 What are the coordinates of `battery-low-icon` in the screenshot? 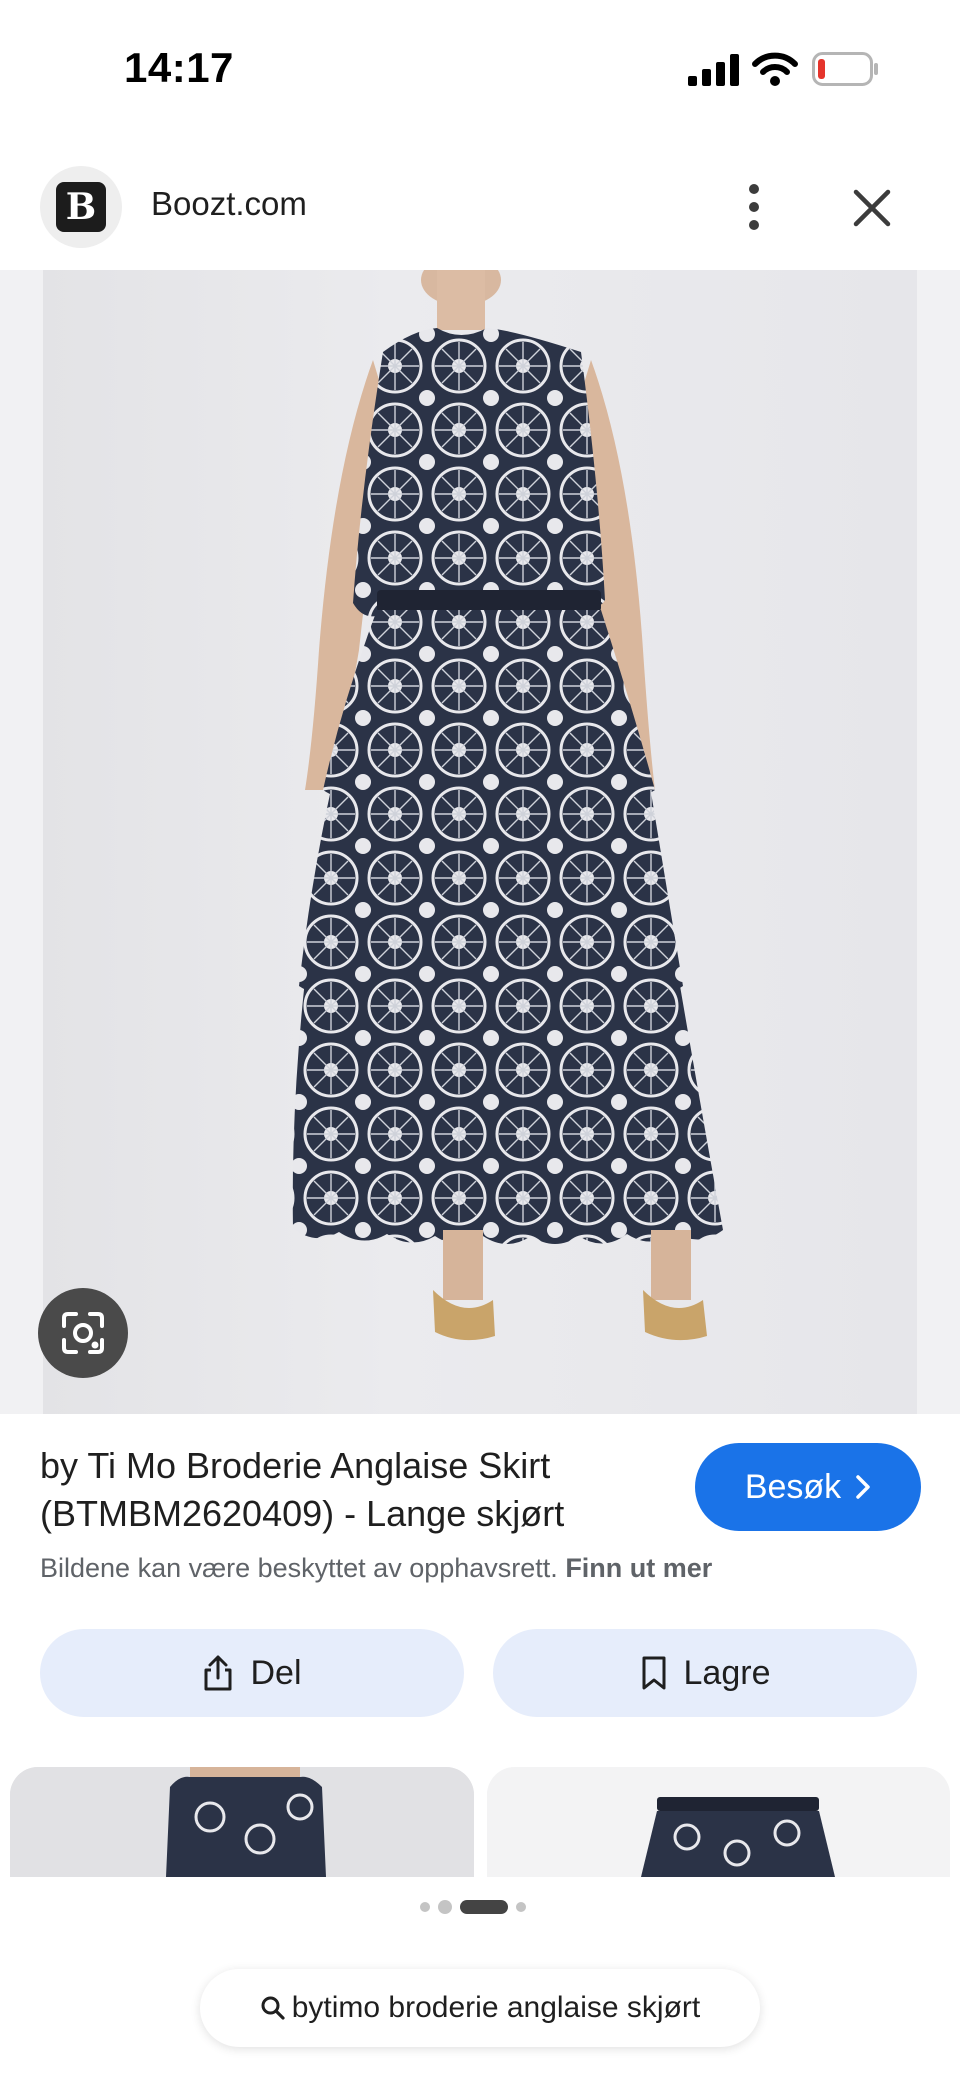 It's located at (845, 69).